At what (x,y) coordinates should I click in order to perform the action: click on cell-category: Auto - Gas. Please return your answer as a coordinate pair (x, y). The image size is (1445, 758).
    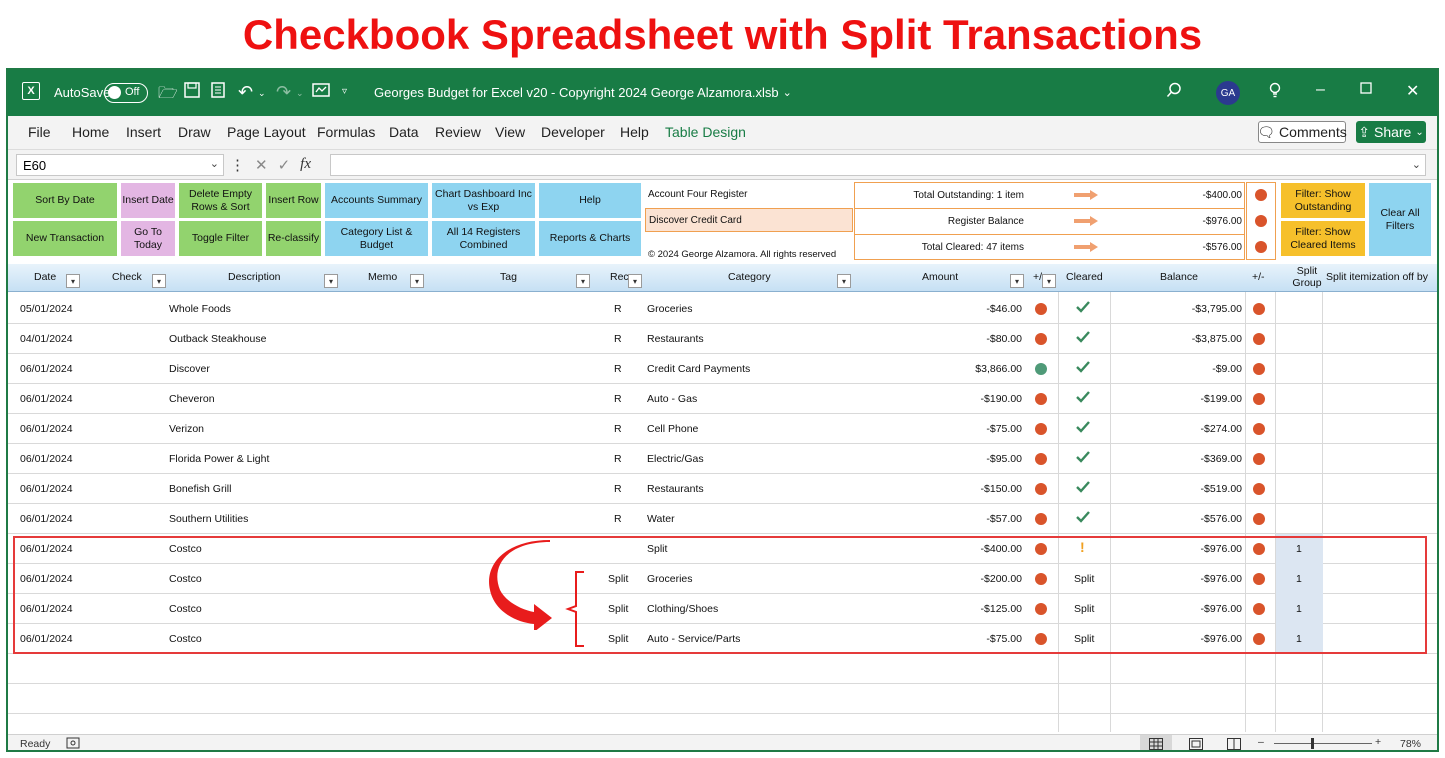
    Looking at the image, I should click on (672, 399).